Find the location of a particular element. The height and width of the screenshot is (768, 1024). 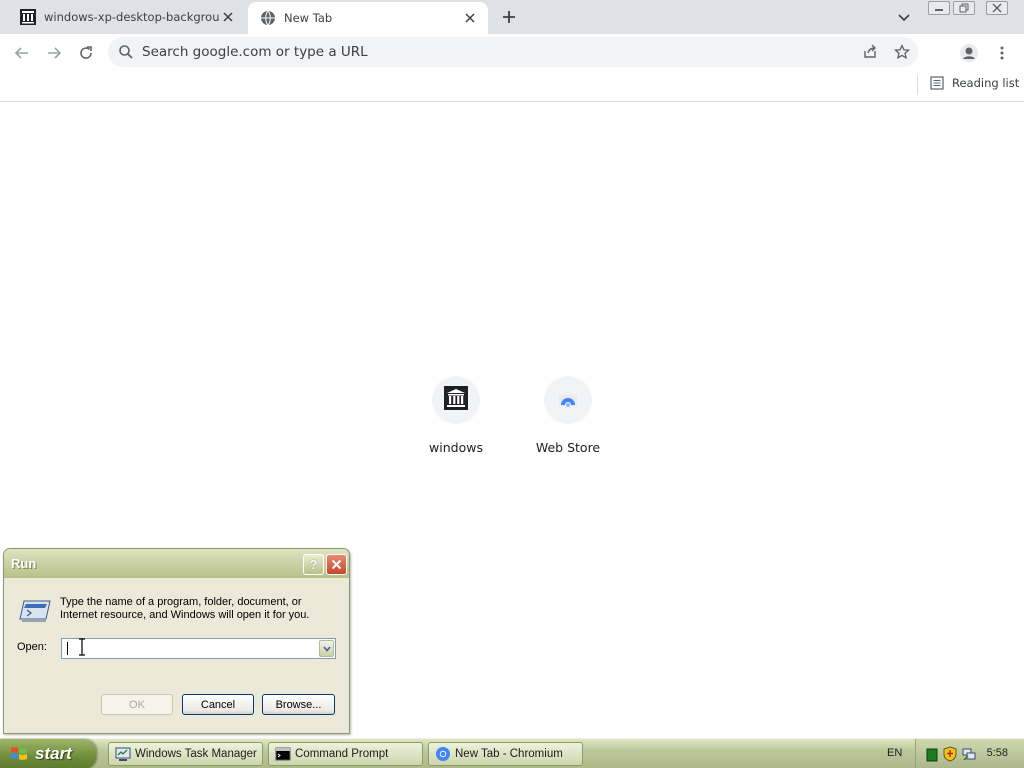

new-tab-plus-icon is located at coordinates (509, 17).